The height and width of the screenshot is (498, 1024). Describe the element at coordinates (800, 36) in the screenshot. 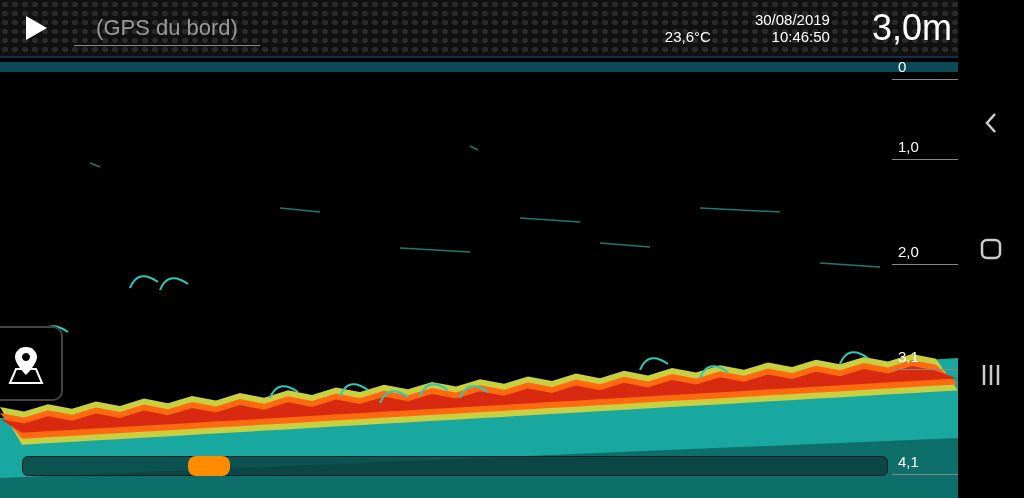

I see `time-text: 10:46:50` at that location.